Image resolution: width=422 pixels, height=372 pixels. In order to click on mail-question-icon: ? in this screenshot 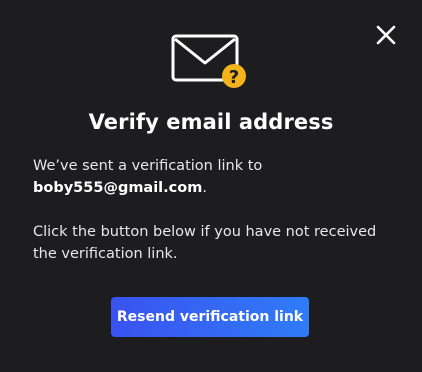, I will do `click(211, 62)`.